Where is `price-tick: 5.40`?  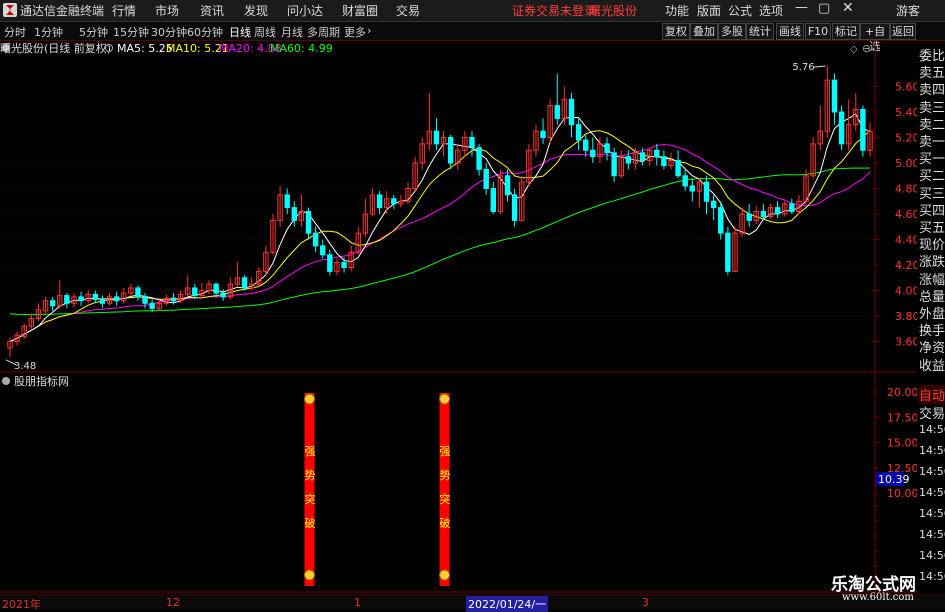
price-tick: 5.40 is located at coordinates (907, 112).